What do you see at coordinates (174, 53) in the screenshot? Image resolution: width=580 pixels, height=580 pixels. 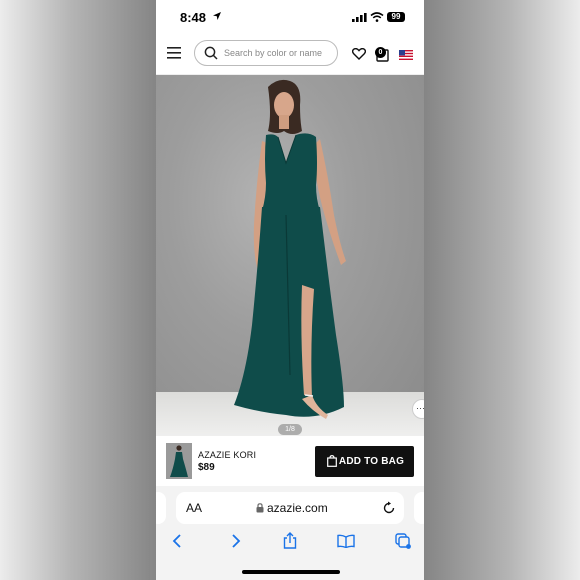 I see `menu-icon` at bounding box center [174, 53].